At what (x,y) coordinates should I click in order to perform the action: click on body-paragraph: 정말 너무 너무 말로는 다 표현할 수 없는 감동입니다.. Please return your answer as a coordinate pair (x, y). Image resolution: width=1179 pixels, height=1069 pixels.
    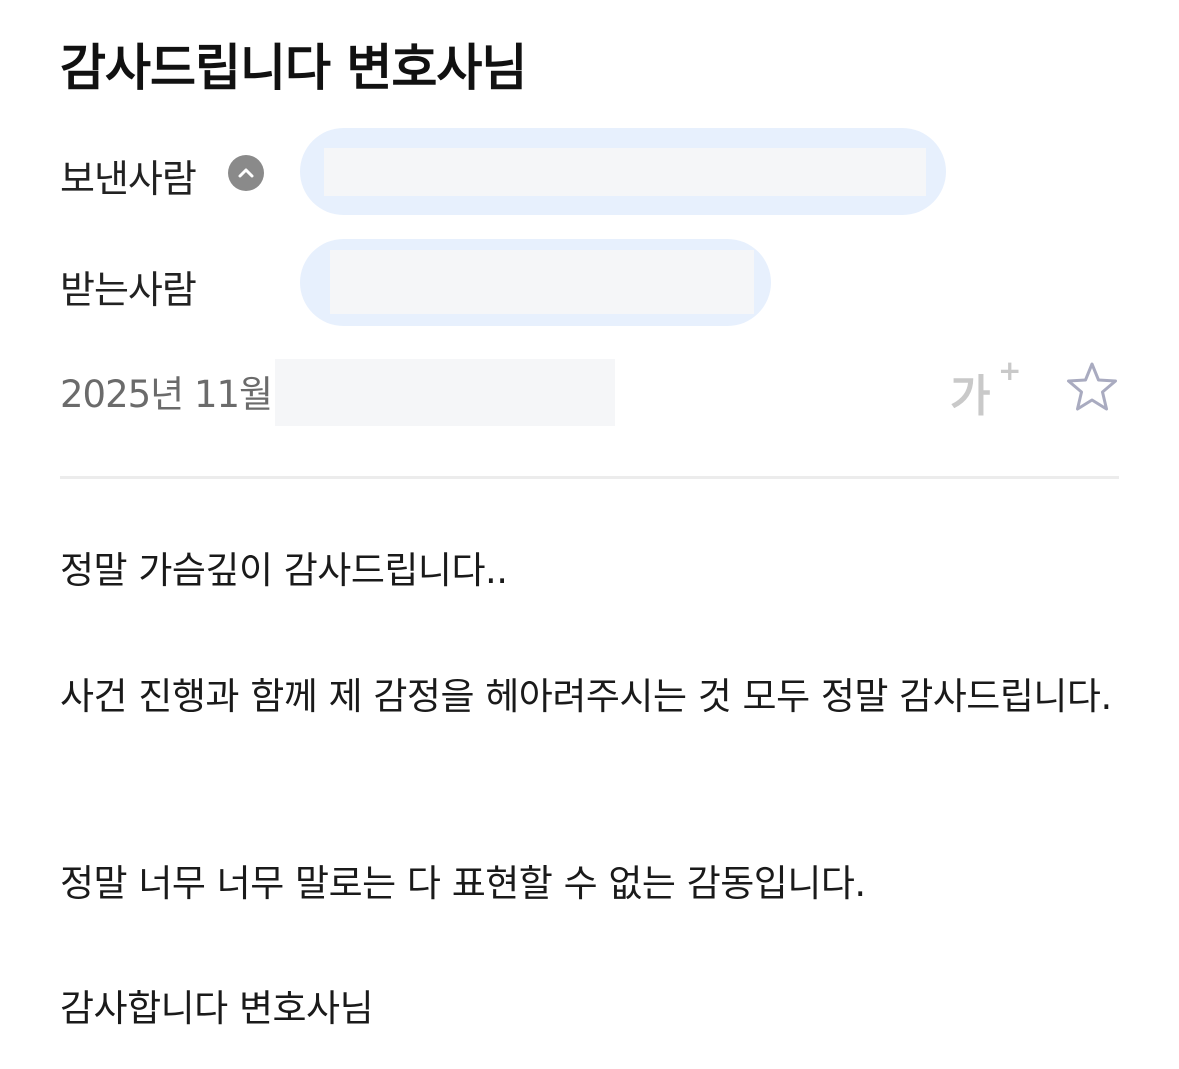
    Looking at the image, I should click on (463, 883).